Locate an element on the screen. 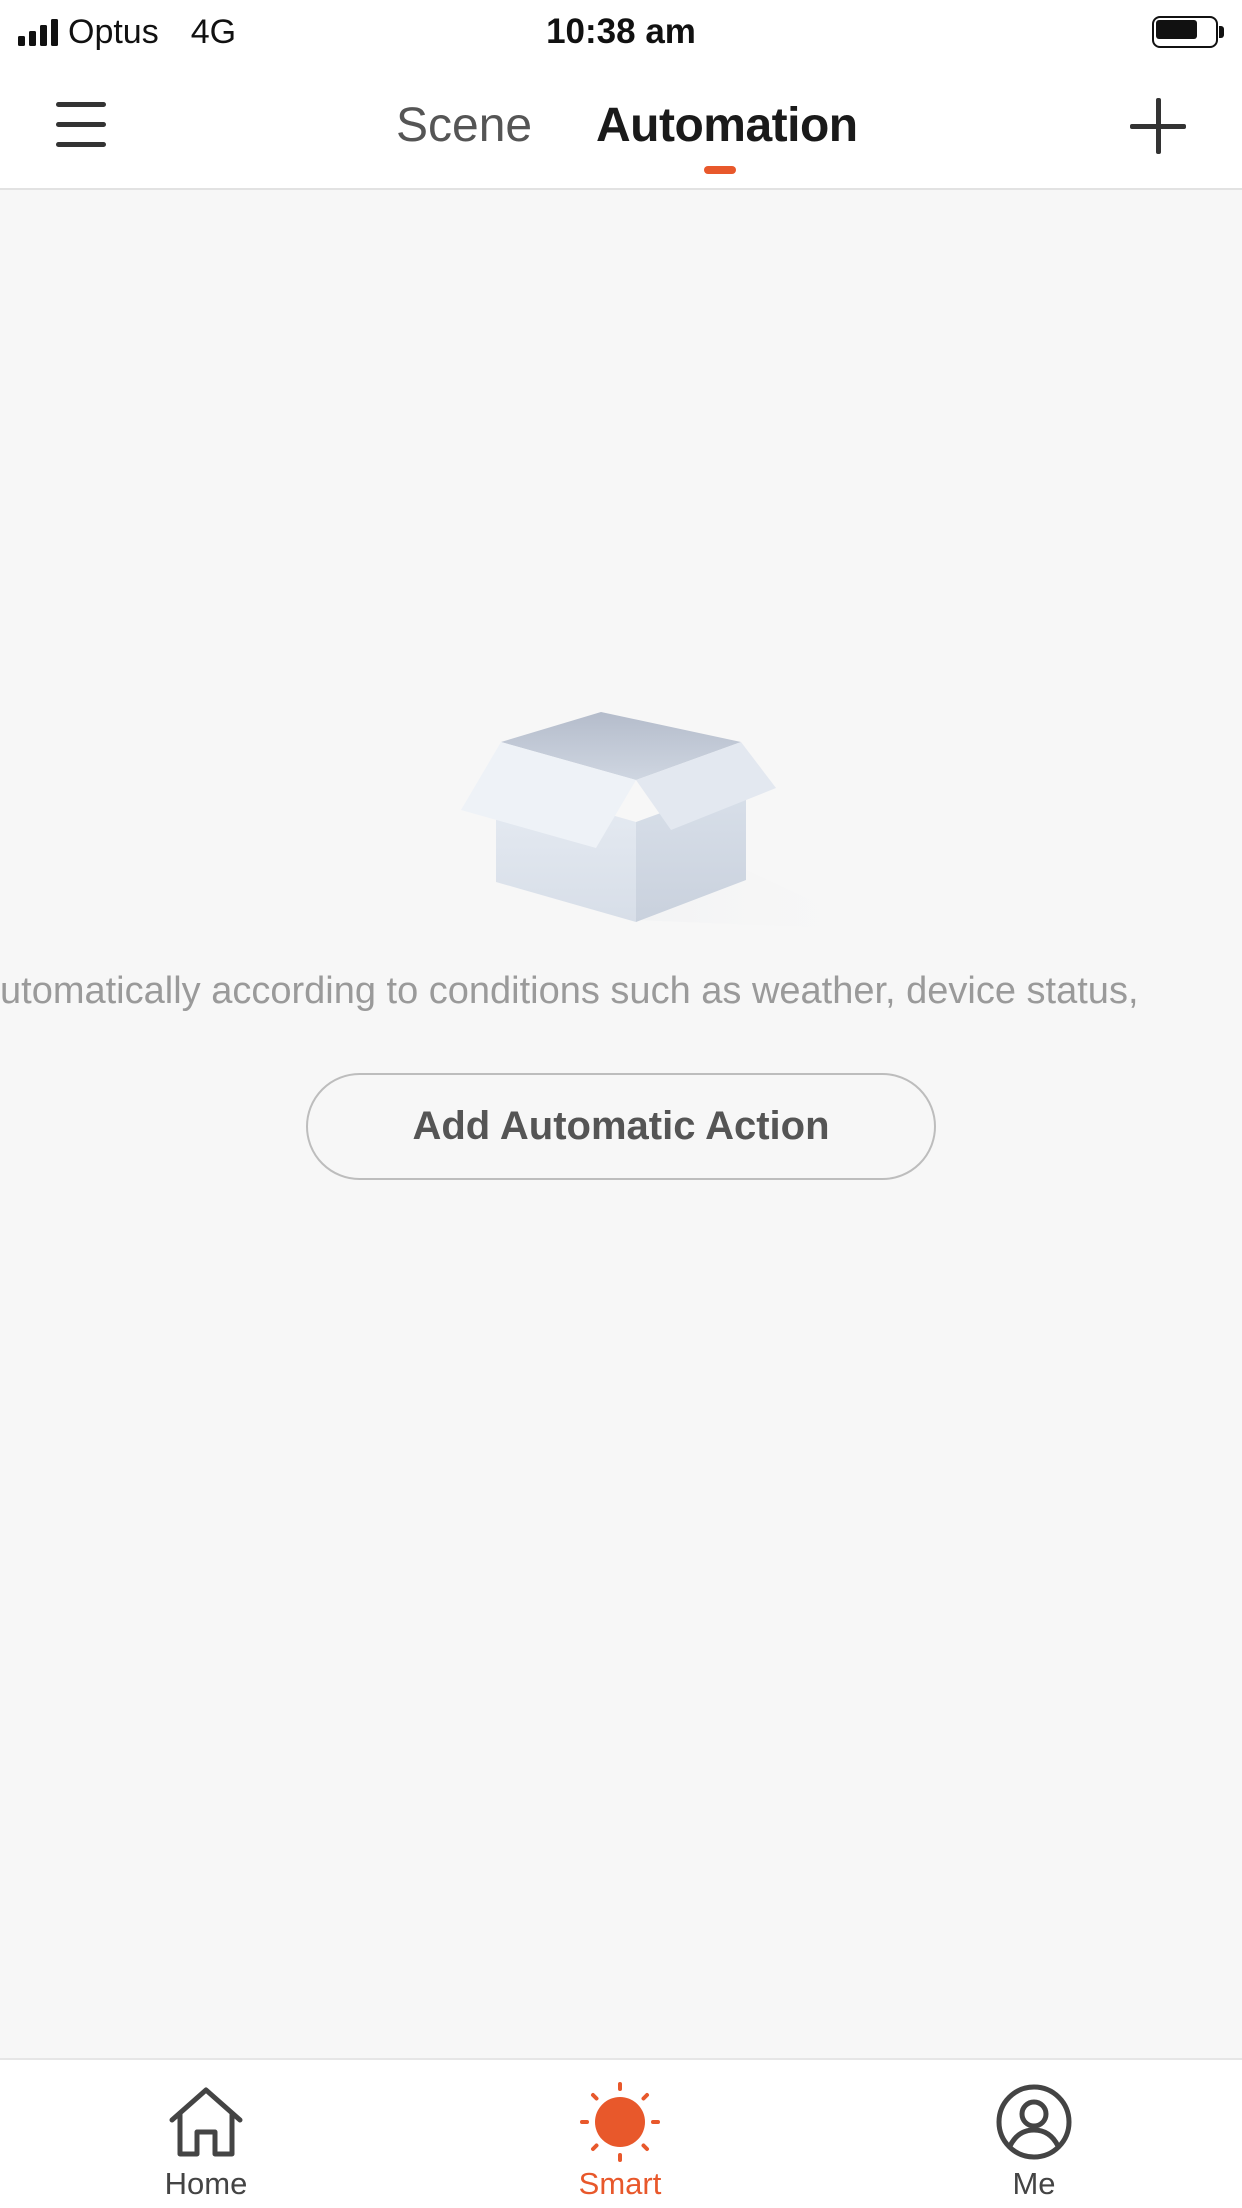  battery-icon is located at coordinates (1188, 32).